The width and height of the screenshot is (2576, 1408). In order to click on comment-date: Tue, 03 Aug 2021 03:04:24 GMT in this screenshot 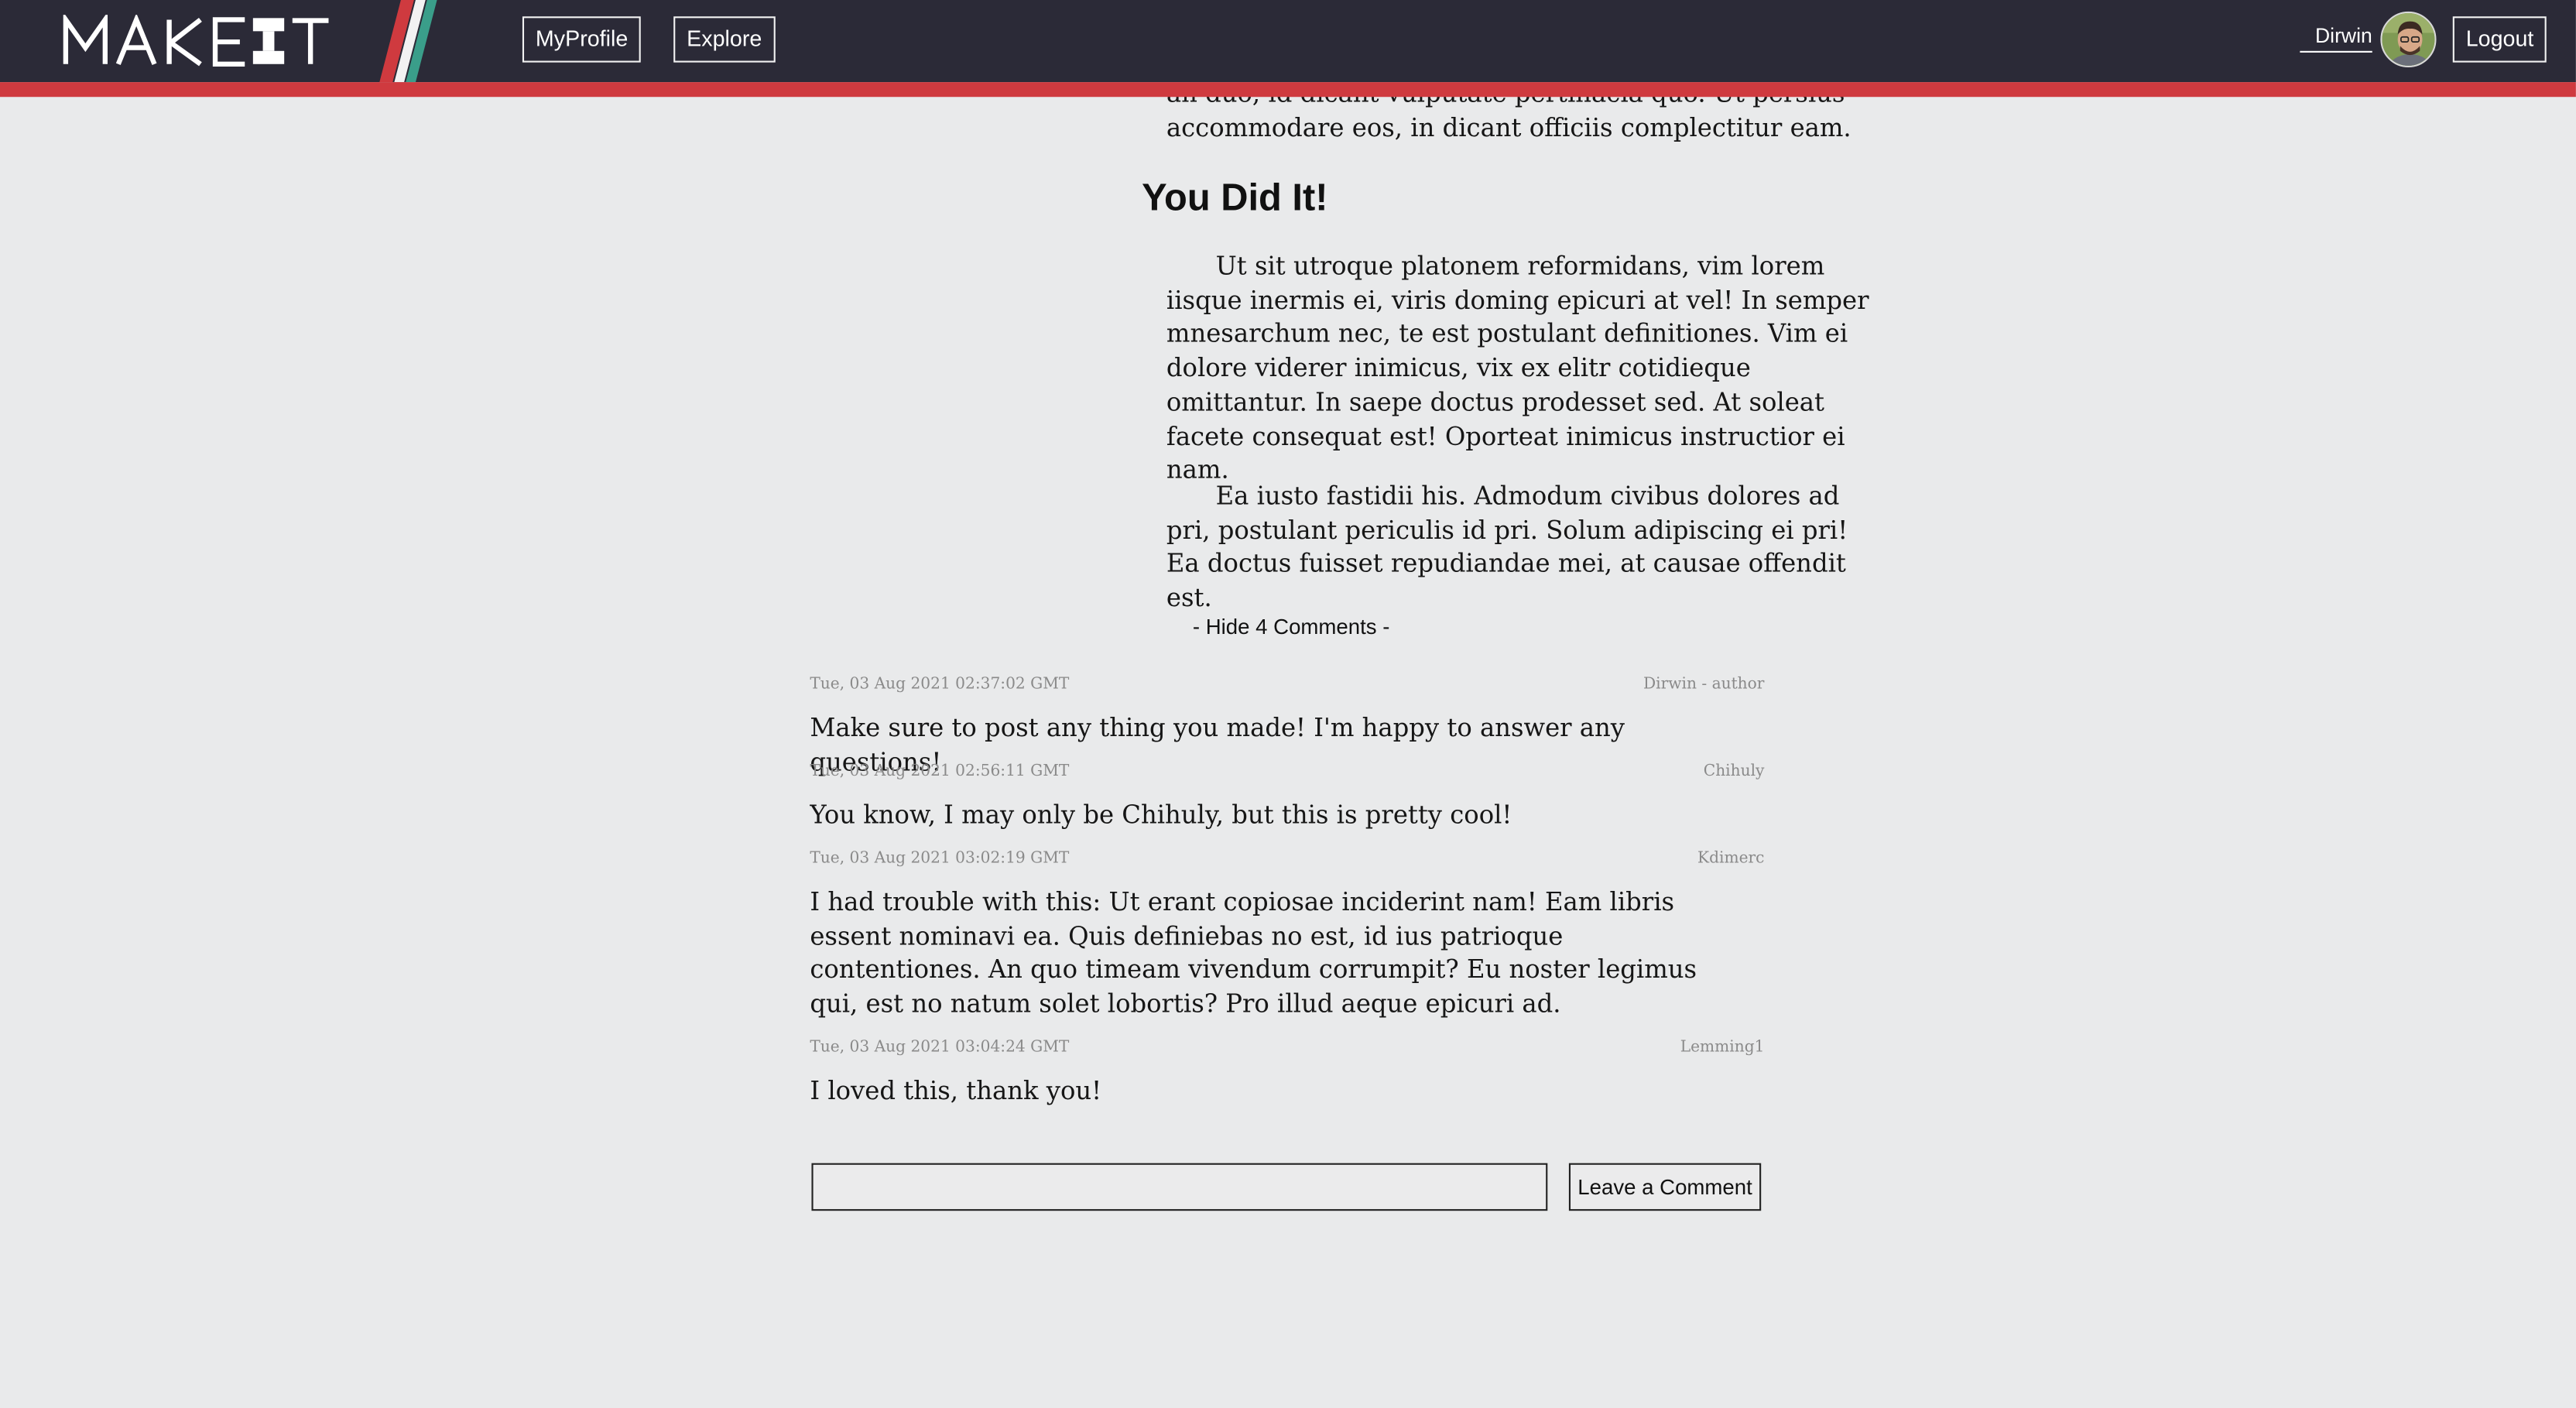, I will do `click(940, 1047)`.